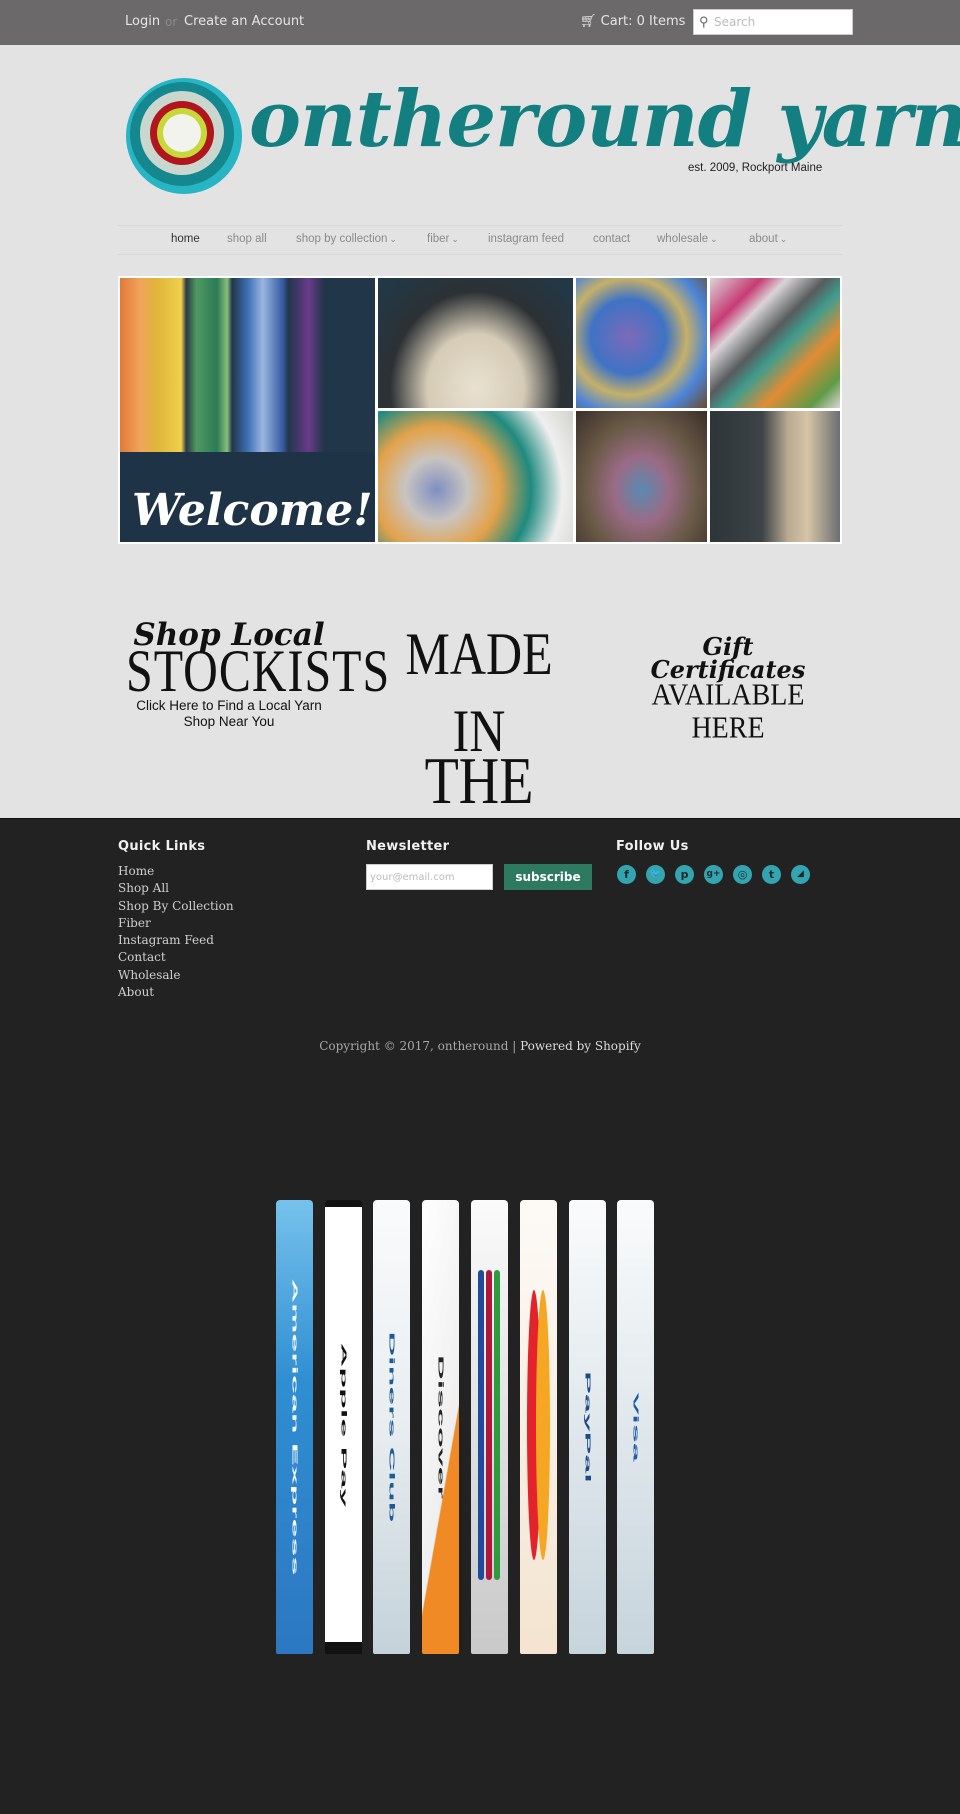 The image size is (960, 1814). Describe the element at coordinates (781, 22) in the screenshot. I see `search-input` at that location.